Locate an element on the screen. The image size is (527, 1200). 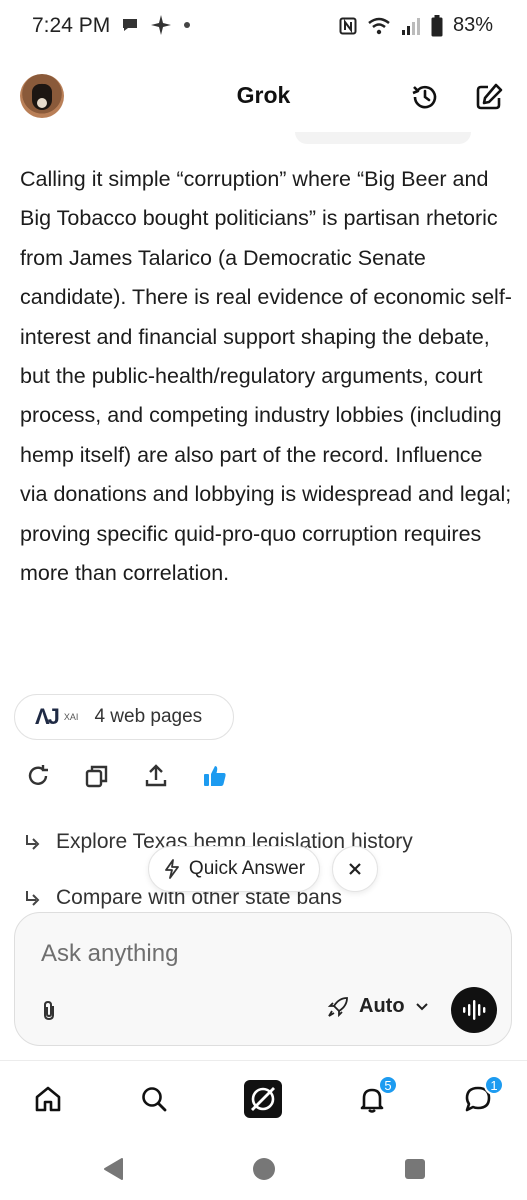
voice-button is located at coordinates (474, 1010).